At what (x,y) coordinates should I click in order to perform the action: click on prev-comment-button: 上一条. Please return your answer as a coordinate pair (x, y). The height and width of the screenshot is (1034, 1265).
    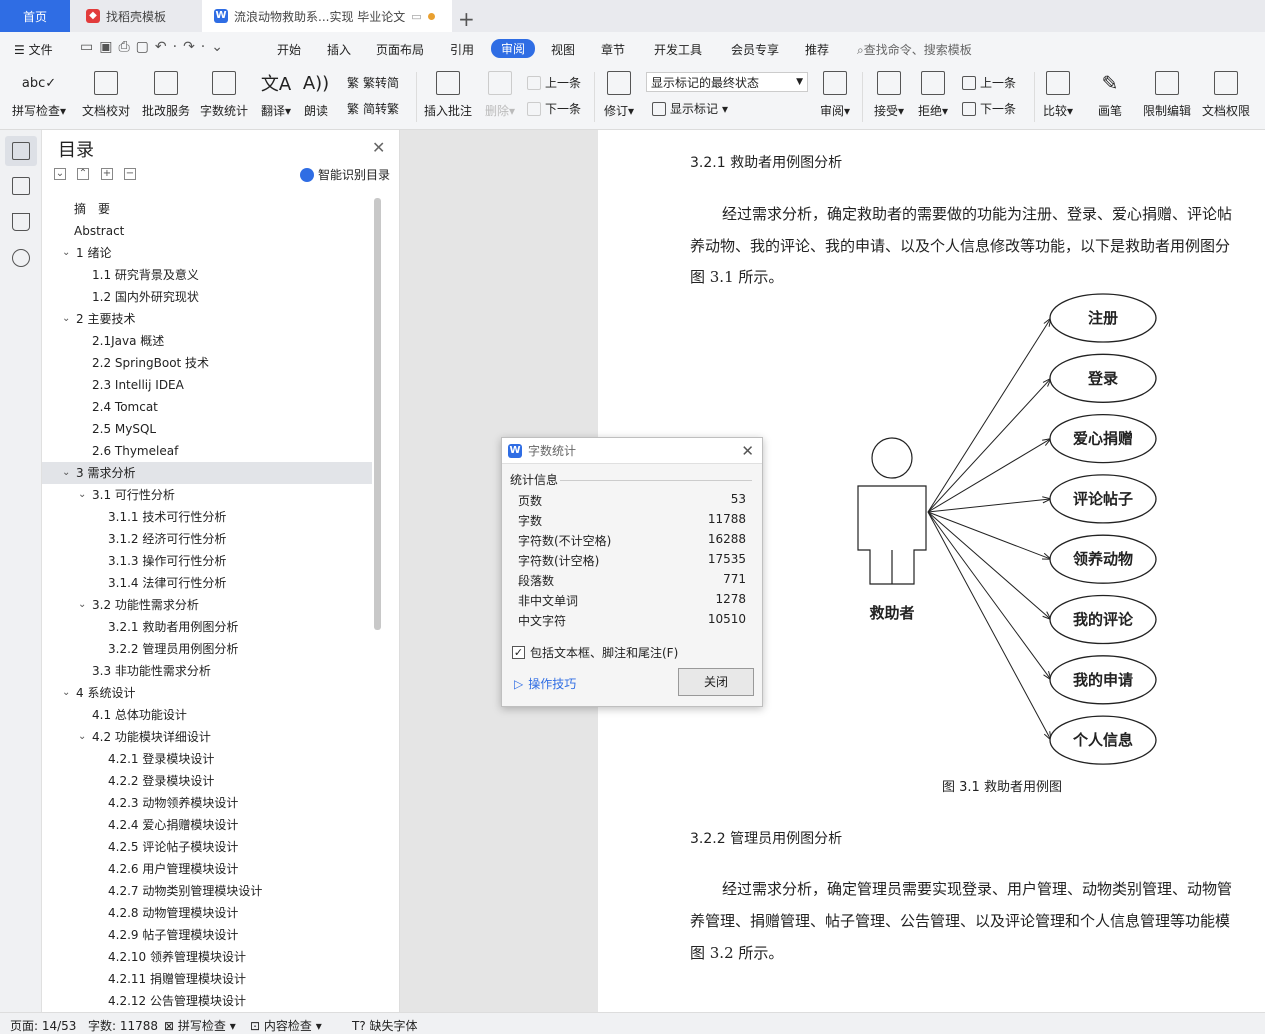
    Looking at the image, I should click on (554, 82).